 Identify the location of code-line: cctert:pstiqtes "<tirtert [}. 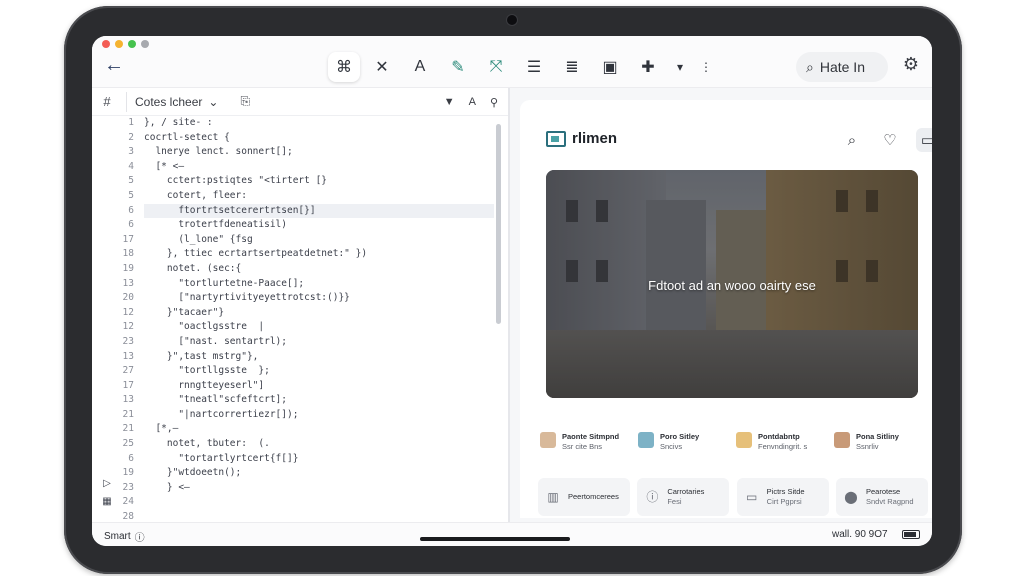
(319, 181).